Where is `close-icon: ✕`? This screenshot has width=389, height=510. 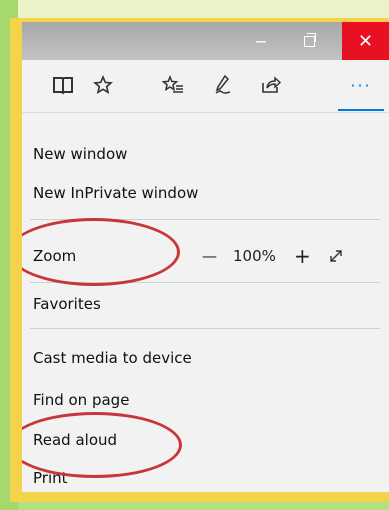
close-icon: ✕ is located at coordinates (365, 41).